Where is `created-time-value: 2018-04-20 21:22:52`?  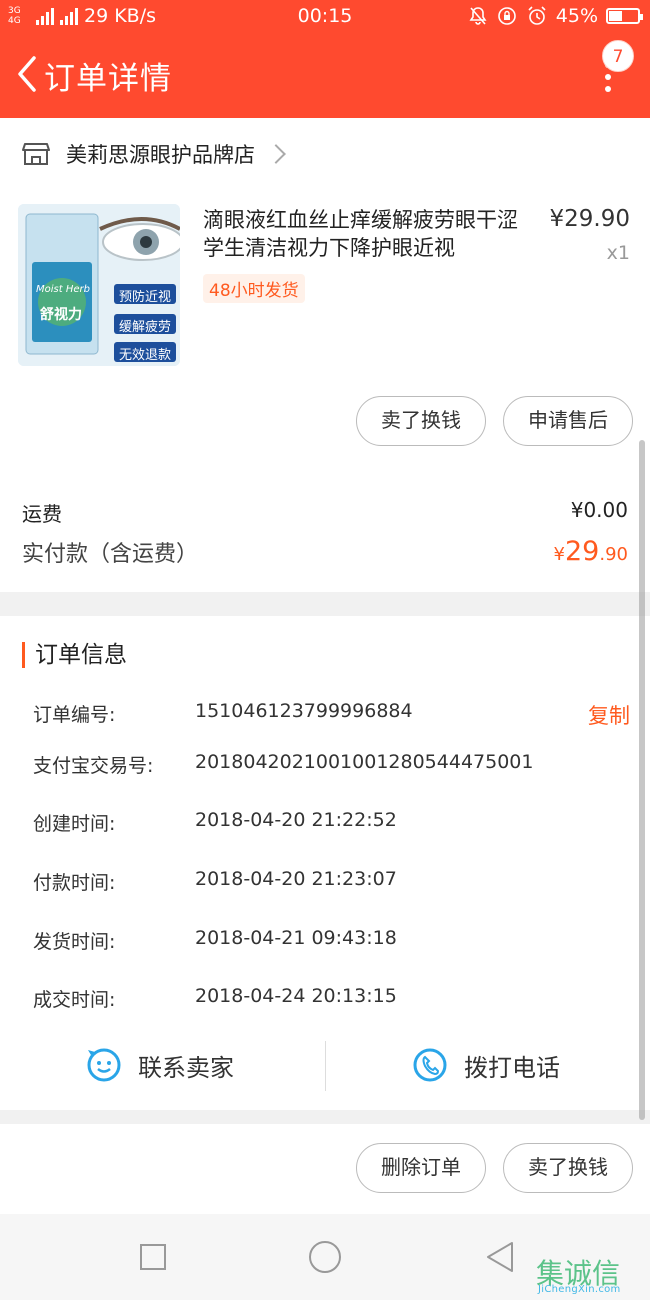
created-time-value: 2018-04-20 21:22:52 is located at coordinates (296, 820).